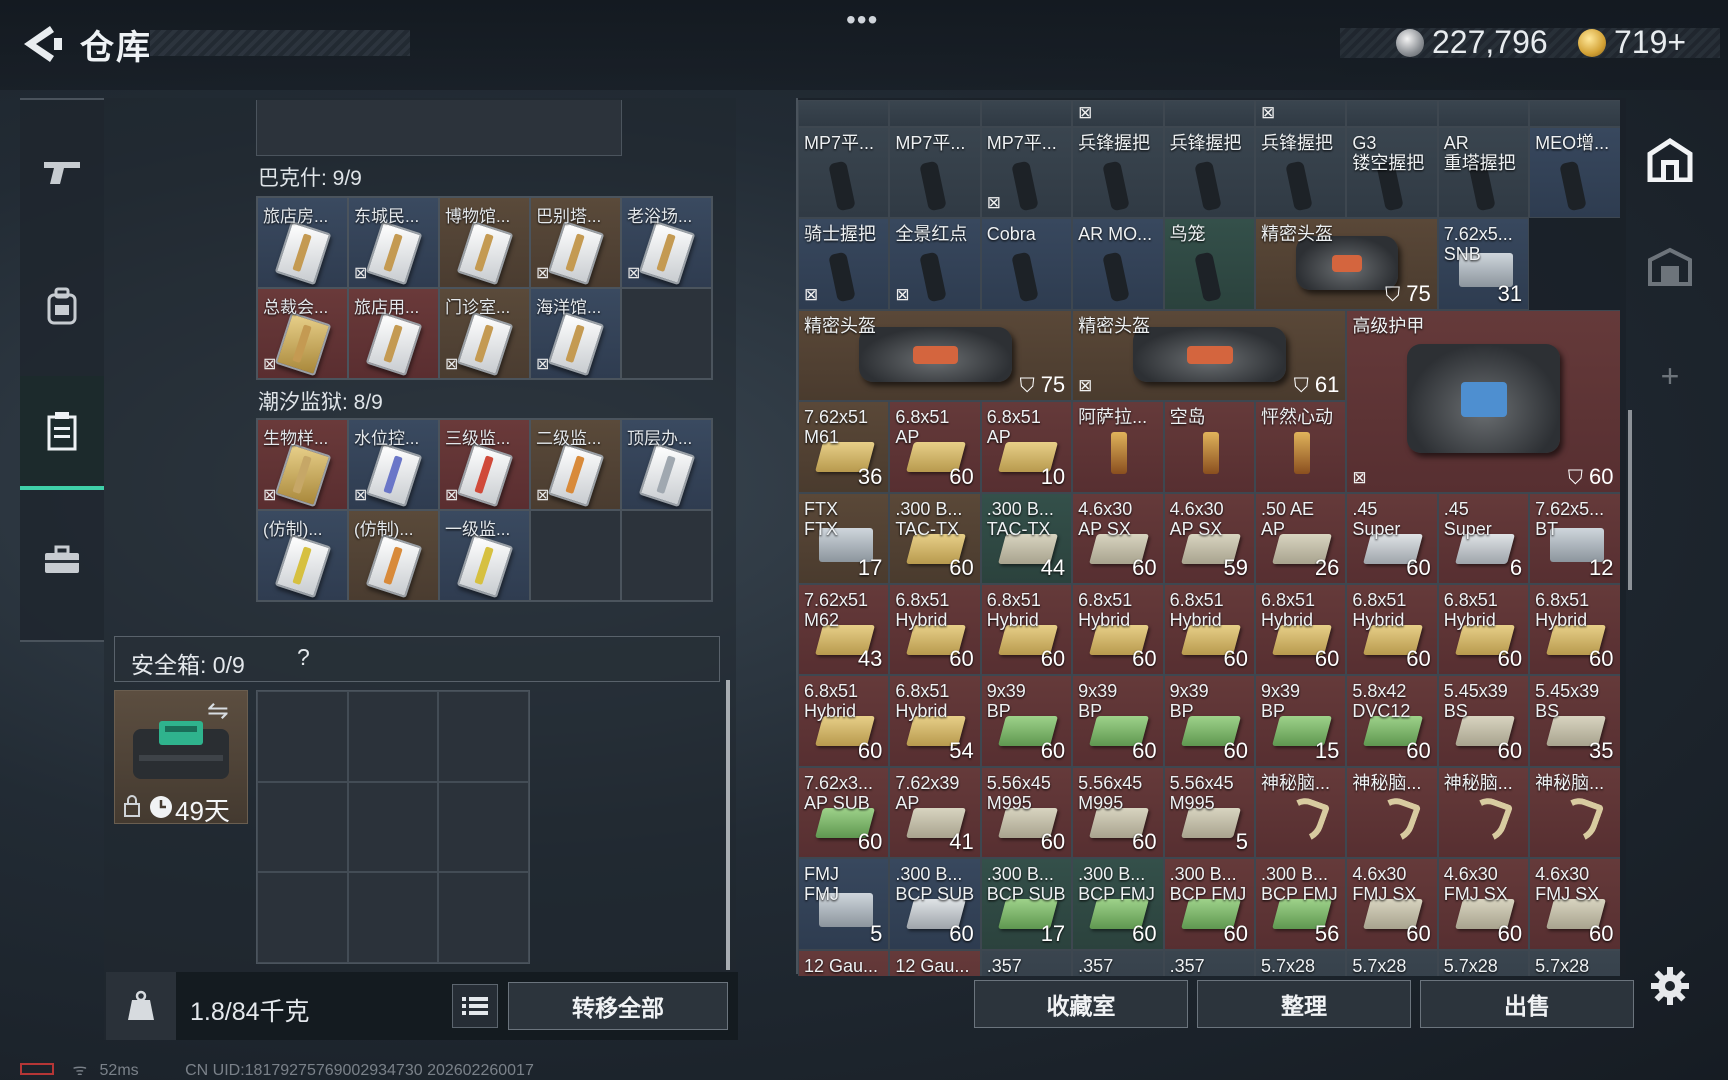  I want to click on warehouse-item: 5.8x42 DVC12 60, so click(1392, 721).